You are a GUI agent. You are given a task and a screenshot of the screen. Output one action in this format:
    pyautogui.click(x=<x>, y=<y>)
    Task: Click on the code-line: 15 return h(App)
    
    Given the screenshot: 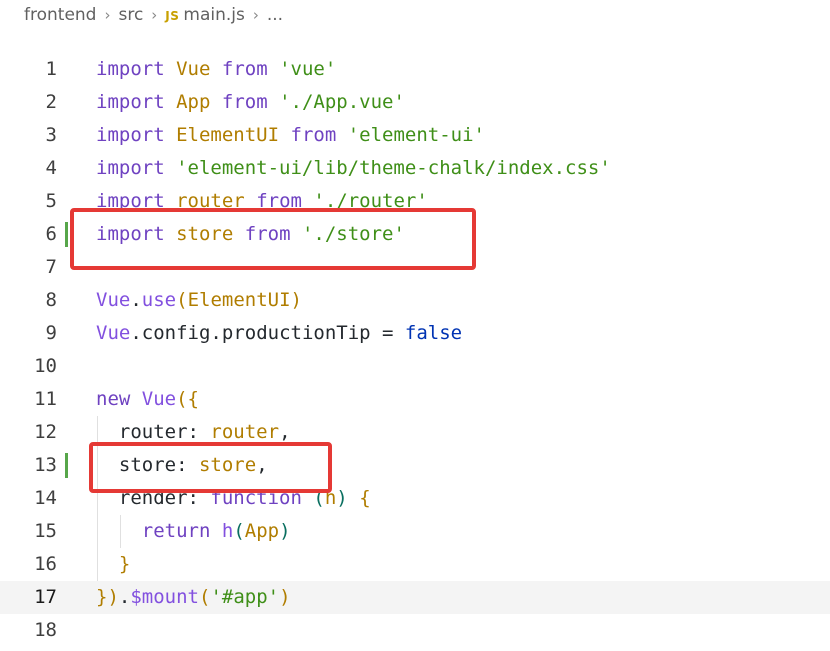 What is the action you would take?
    pyautogui.click(x=415, y=531)
    